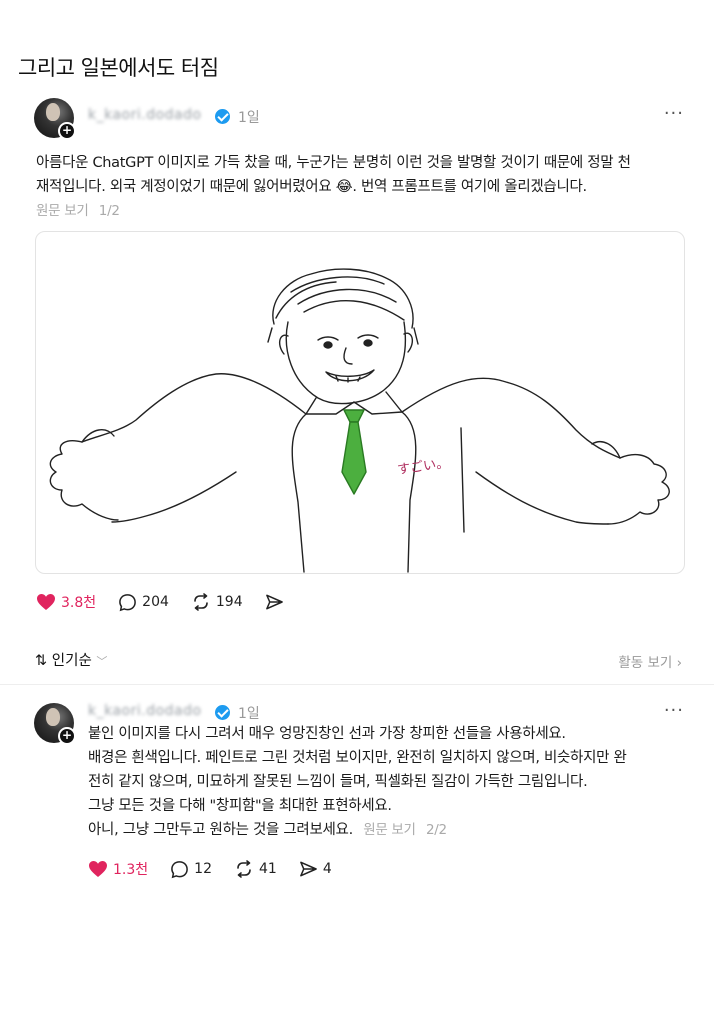 The image size is (714, 1019). Describe the element at coordinates (155, 602) in the screenshot. I see `comment-count: 204` at that location.